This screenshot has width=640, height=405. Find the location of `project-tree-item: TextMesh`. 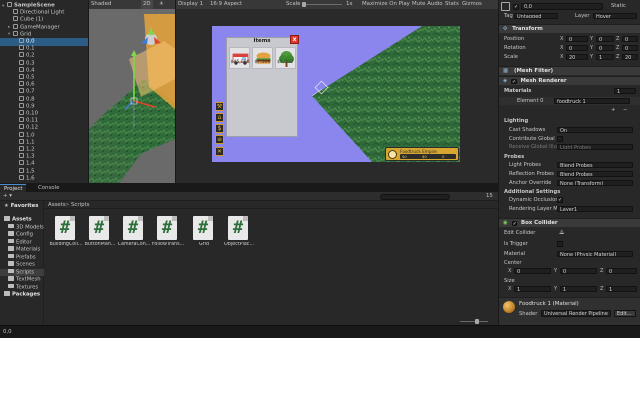

project-tree-item: TextMesh is located at coordinates (22, 280).